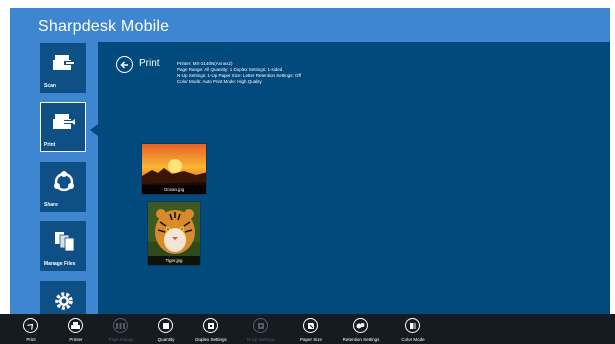 The image size is (615, 344). I want to click on print-icon, so click(64, 121).